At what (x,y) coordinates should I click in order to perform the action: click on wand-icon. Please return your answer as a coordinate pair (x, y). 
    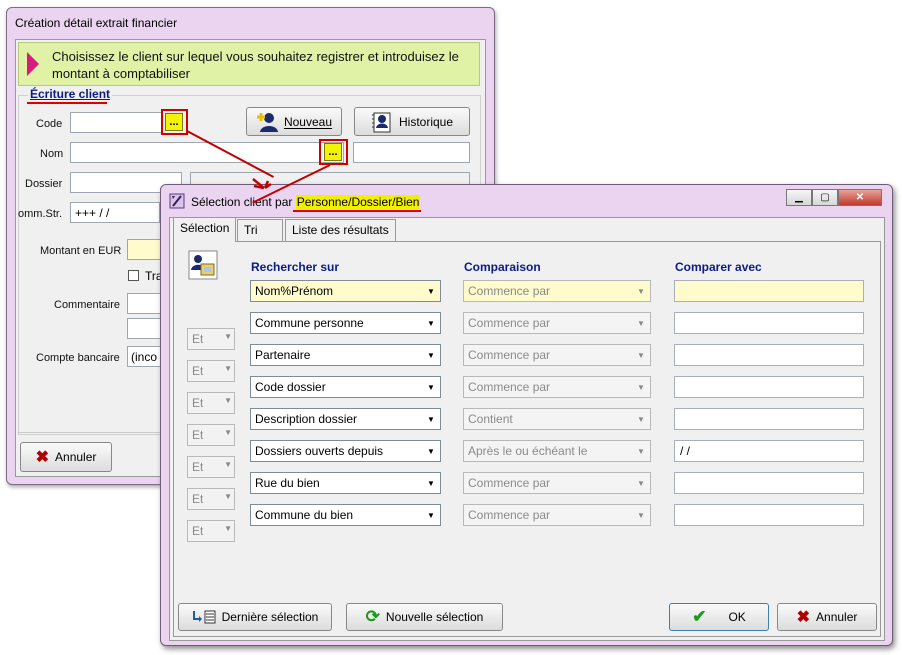
    Looking at the image, I should click on (177, 201).